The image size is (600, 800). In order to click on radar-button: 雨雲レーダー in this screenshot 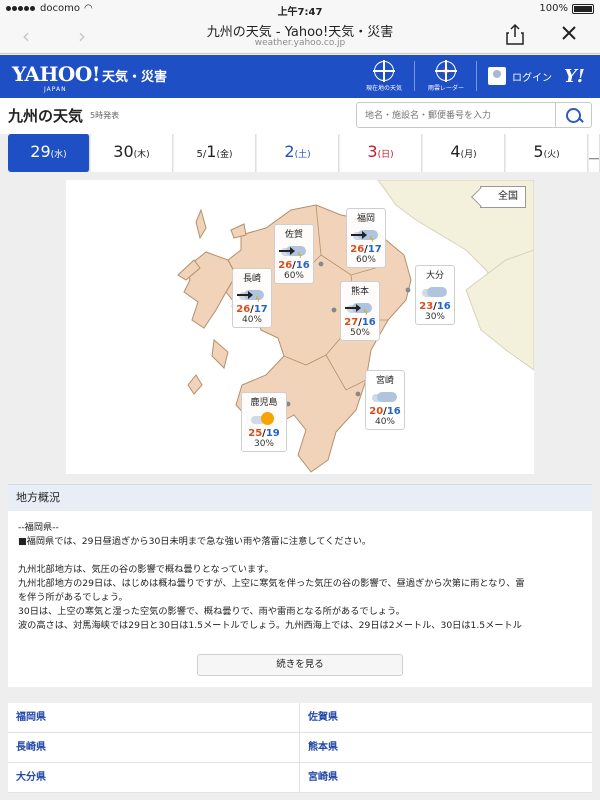, I will do `click(446, 76)`.